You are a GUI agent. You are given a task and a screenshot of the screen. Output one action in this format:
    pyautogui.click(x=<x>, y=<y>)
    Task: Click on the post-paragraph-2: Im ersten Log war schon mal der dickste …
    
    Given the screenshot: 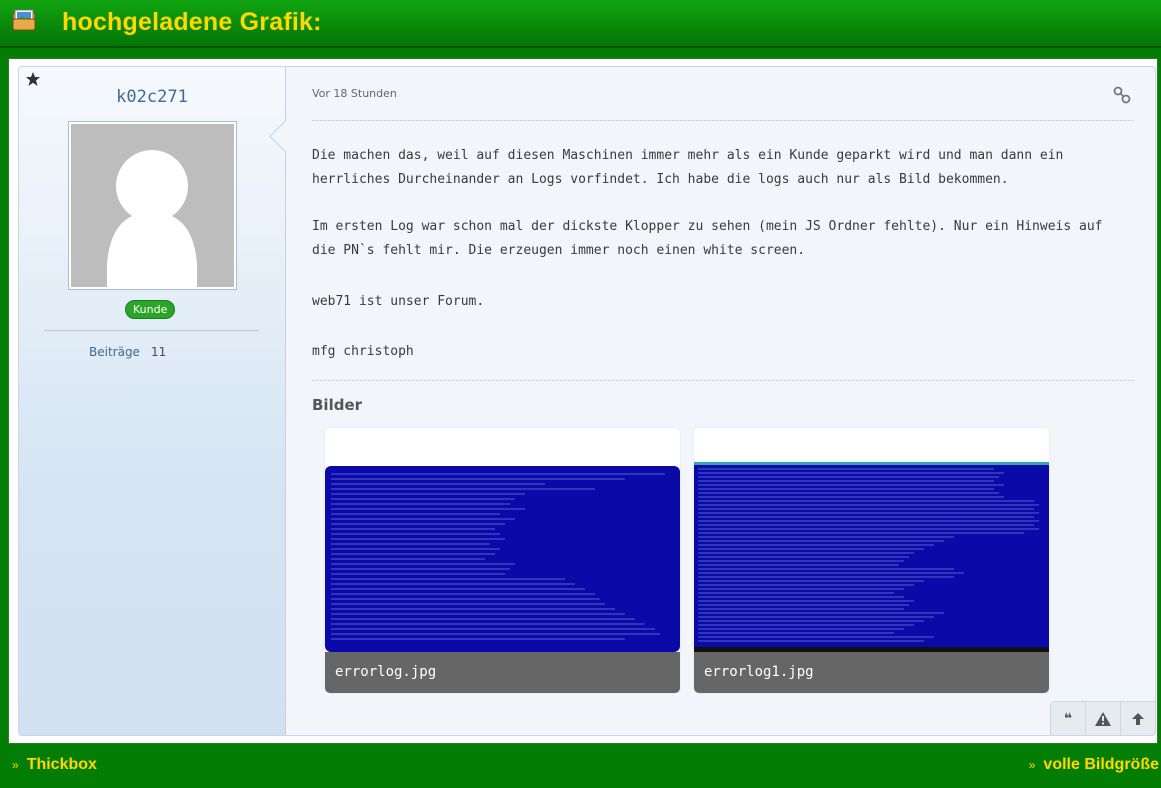 What is the action you would take?
    pyautogui.click(x=707, y=238)
    